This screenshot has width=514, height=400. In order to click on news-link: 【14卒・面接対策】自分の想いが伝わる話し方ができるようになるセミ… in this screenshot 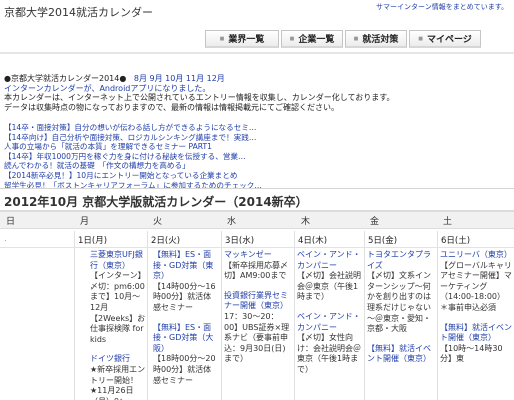, I will do `click(130, 127)`.